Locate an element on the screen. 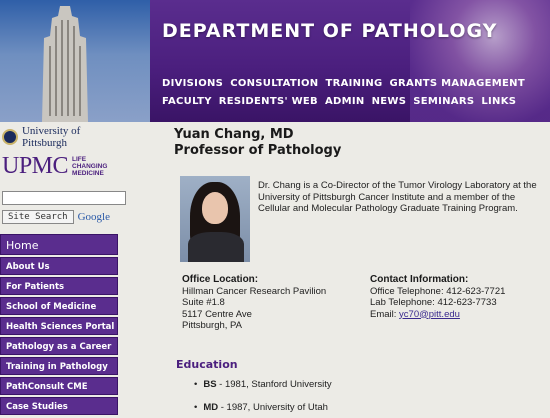 The image size is (550, 418). contact-information-label: Contact Information: is located at coordinates (419, 279).